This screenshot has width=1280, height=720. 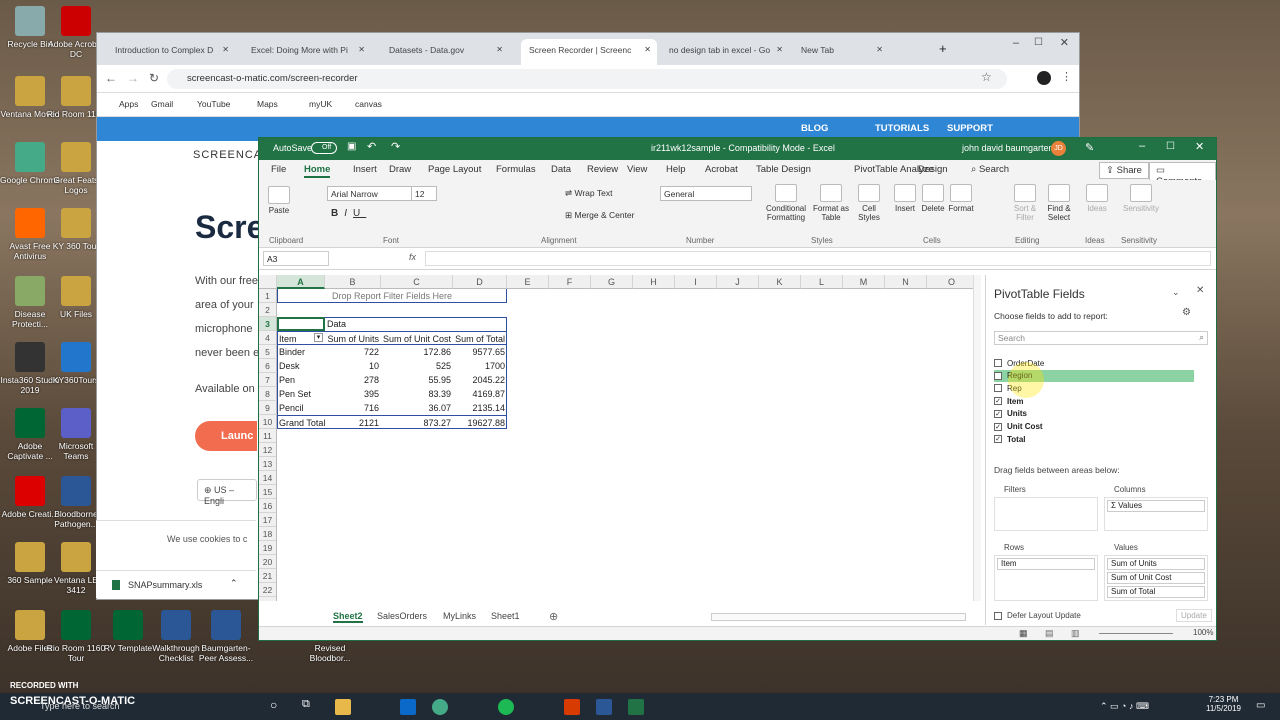 What do you see at coordinates (1156, 578) in the screenshot?
I see `values-dropzone: Sum of Units Sum of Unit Cost Sum of Total` at bounding box center [1156, 578].